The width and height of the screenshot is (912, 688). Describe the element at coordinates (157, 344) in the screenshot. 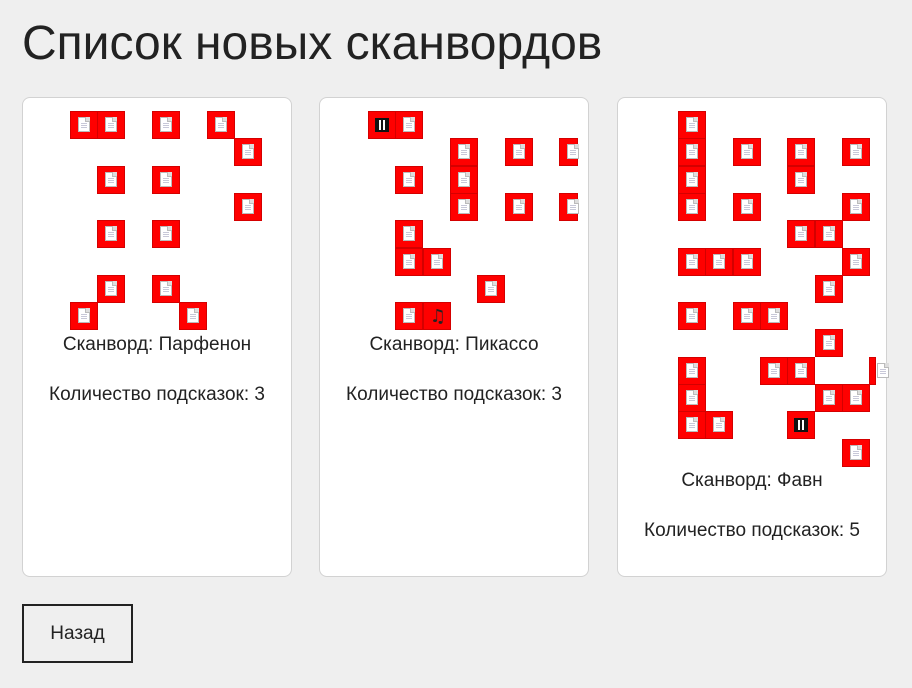

I see `crossword-name: Сканворд: Парфенон` at that location.